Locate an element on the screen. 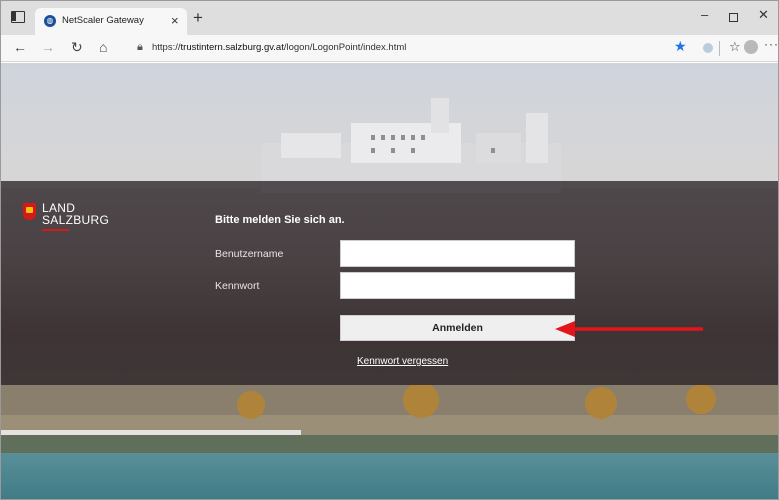  more-icon: ··· is located at coordinates (771, 44).